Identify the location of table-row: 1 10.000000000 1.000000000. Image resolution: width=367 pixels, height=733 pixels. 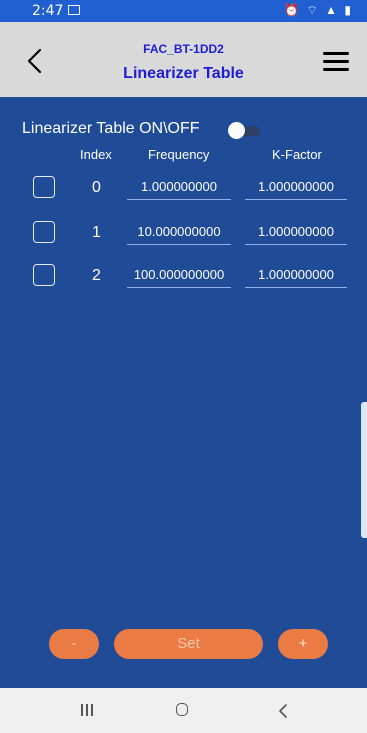
(183, 236).